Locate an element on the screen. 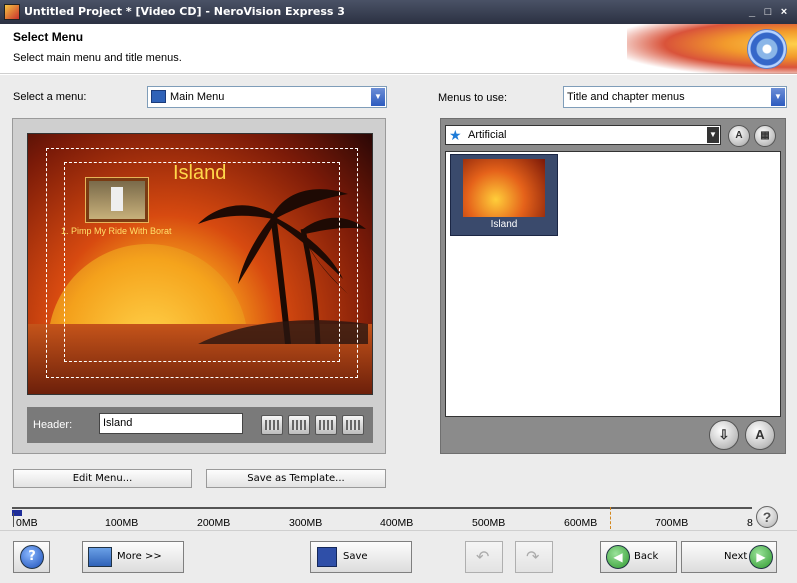  header-label: Header: is located at coordinates (53, 425).